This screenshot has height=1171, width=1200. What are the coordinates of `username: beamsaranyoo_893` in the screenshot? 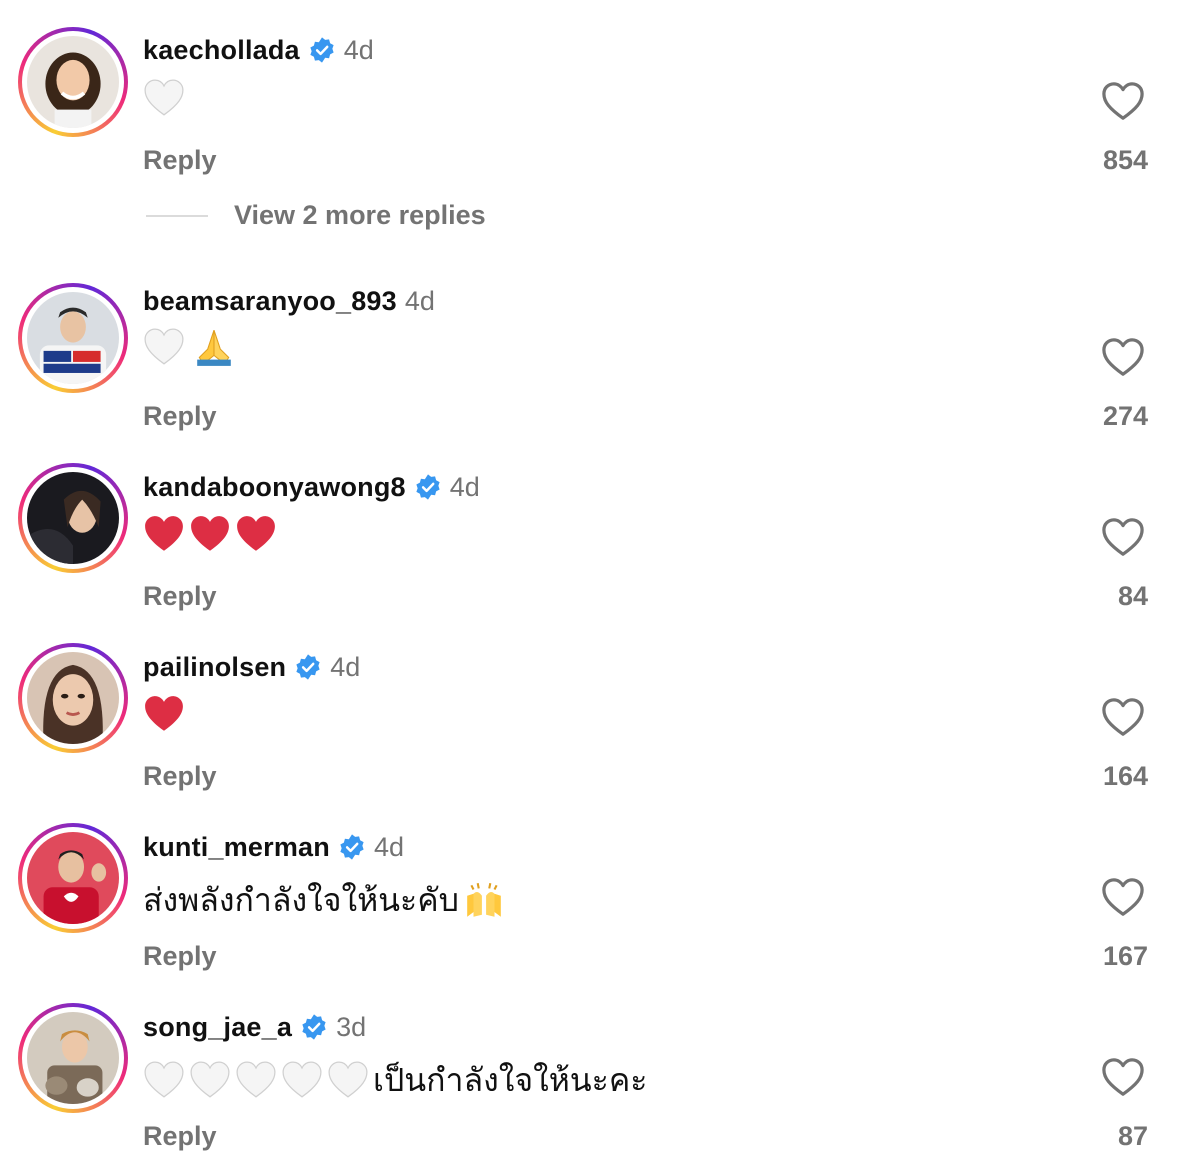 It's located at (270, 301).